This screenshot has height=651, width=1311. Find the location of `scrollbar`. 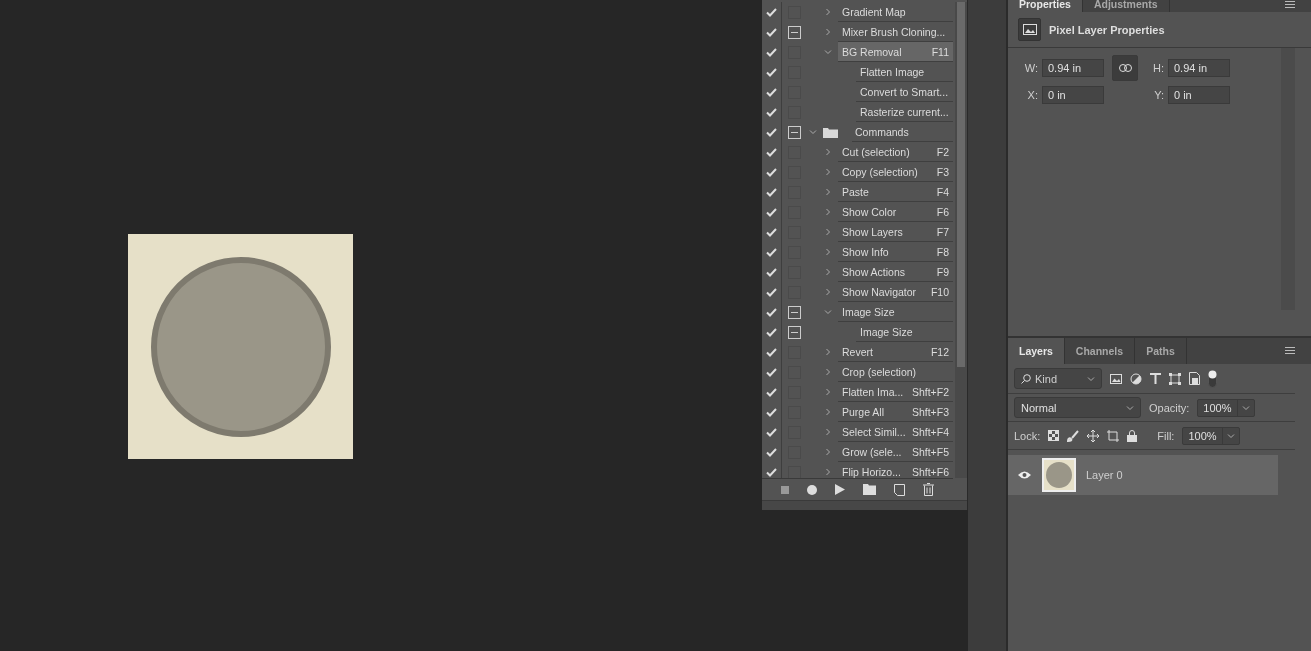

scrollbar is located at coordinates (961, 240).